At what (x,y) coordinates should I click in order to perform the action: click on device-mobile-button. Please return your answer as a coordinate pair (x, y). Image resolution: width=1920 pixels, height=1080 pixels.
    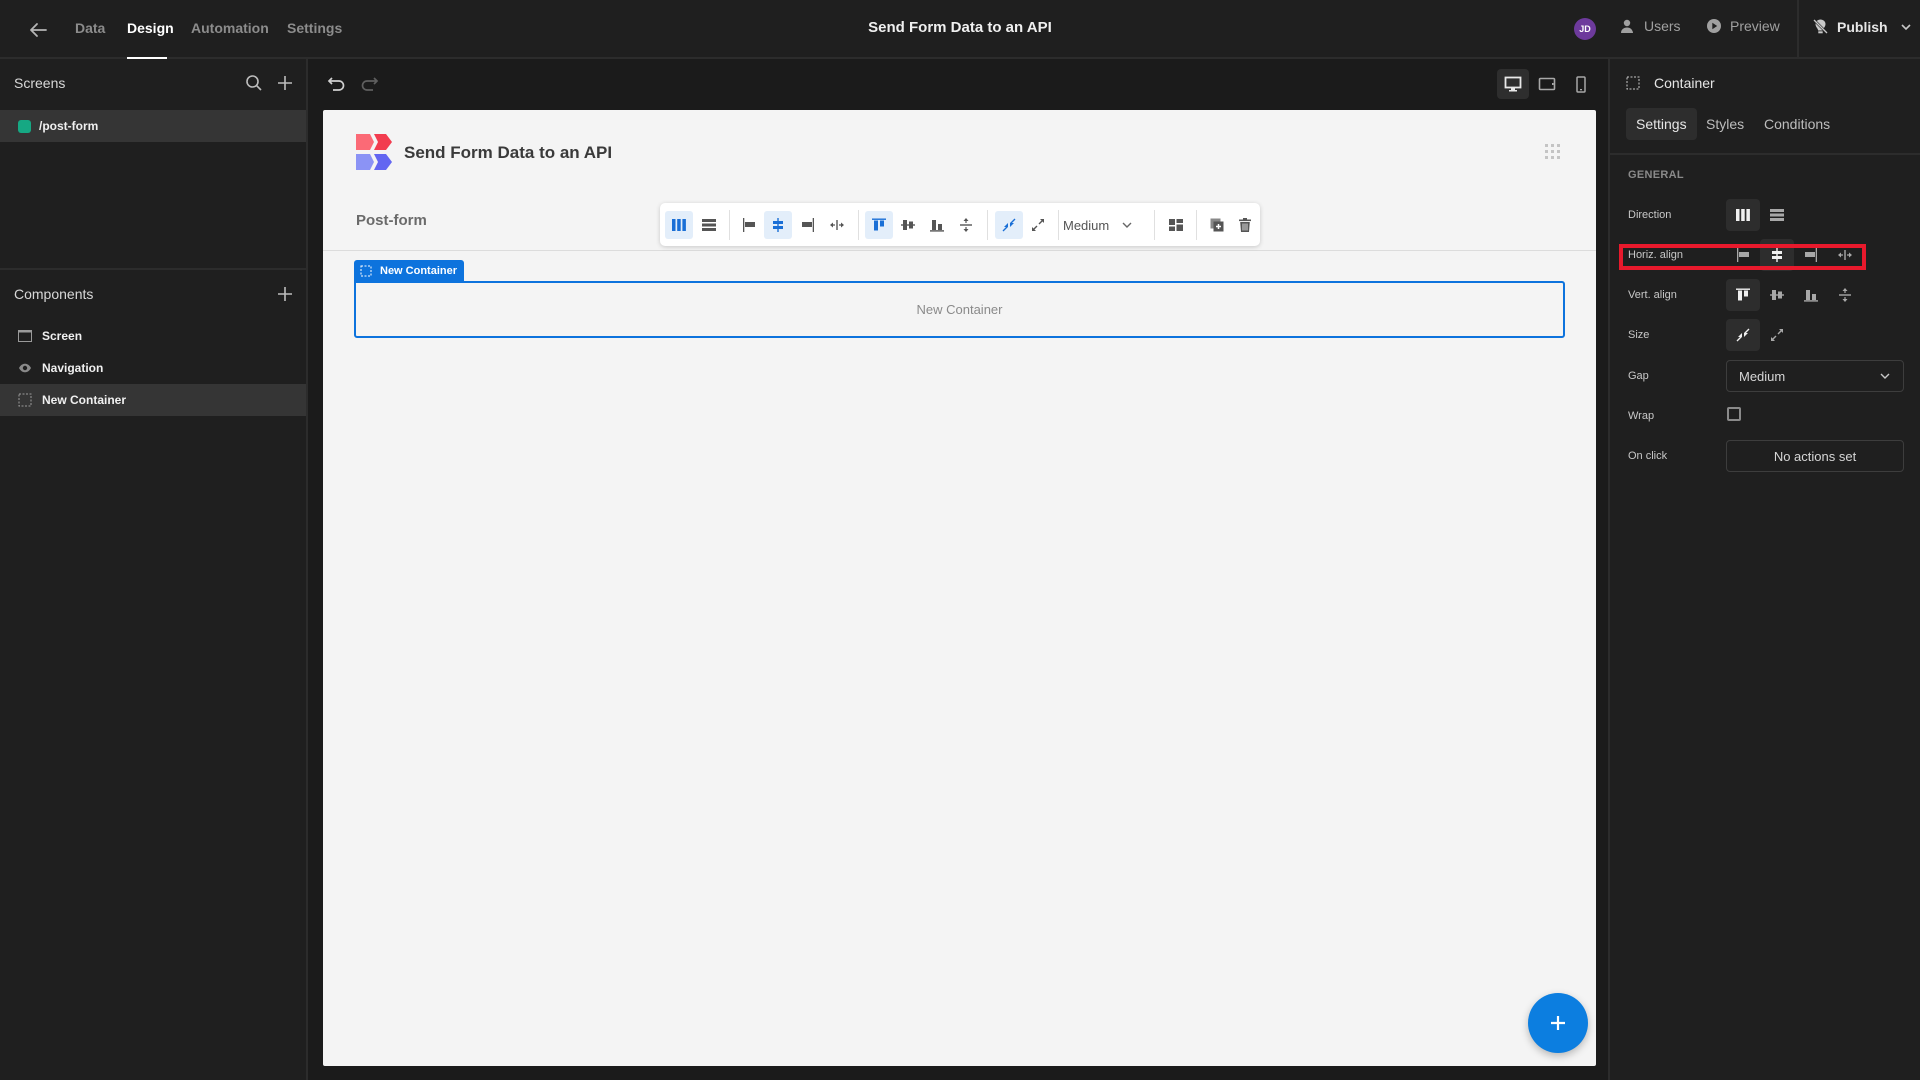
    Looking at the image, I should click on (1581, 84).